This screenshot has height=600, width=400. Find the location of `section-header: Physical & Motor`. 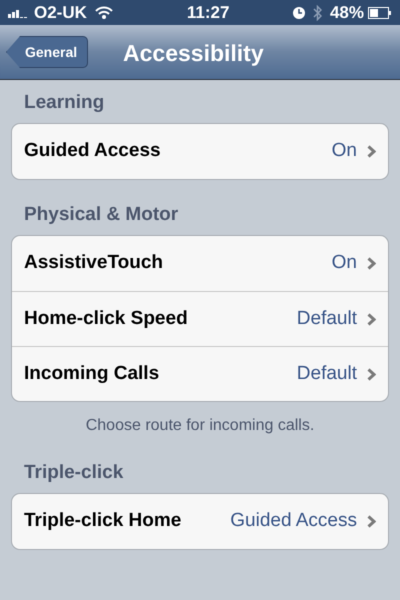

section-header: Physical & Motor is located at coordinates (101, 215).